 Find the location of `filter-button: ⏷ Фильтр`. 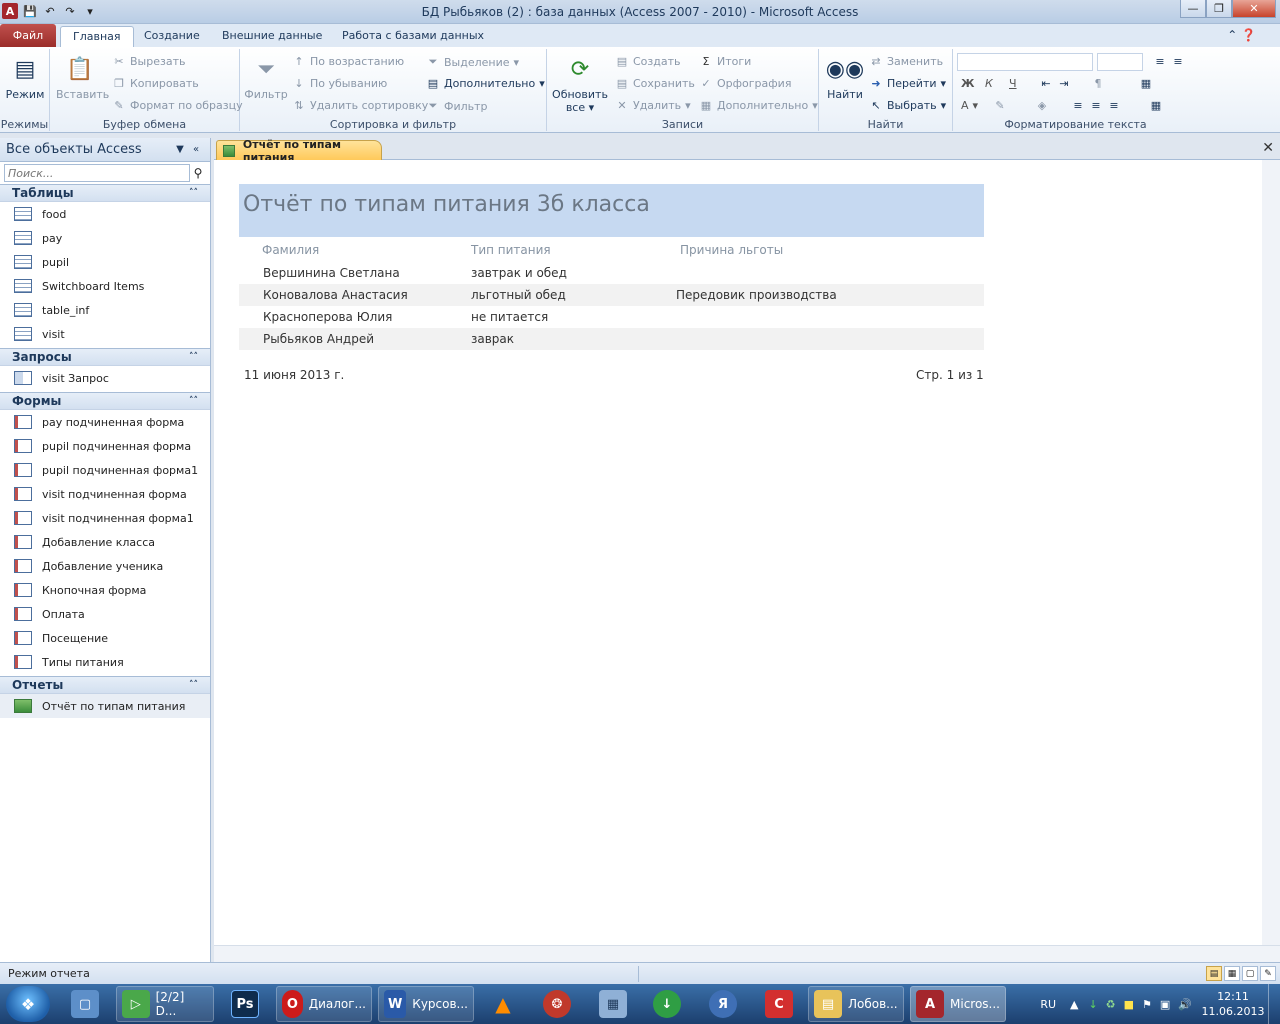

filter-button: ⏷ Фильтр is located at coordinates (266, 77).